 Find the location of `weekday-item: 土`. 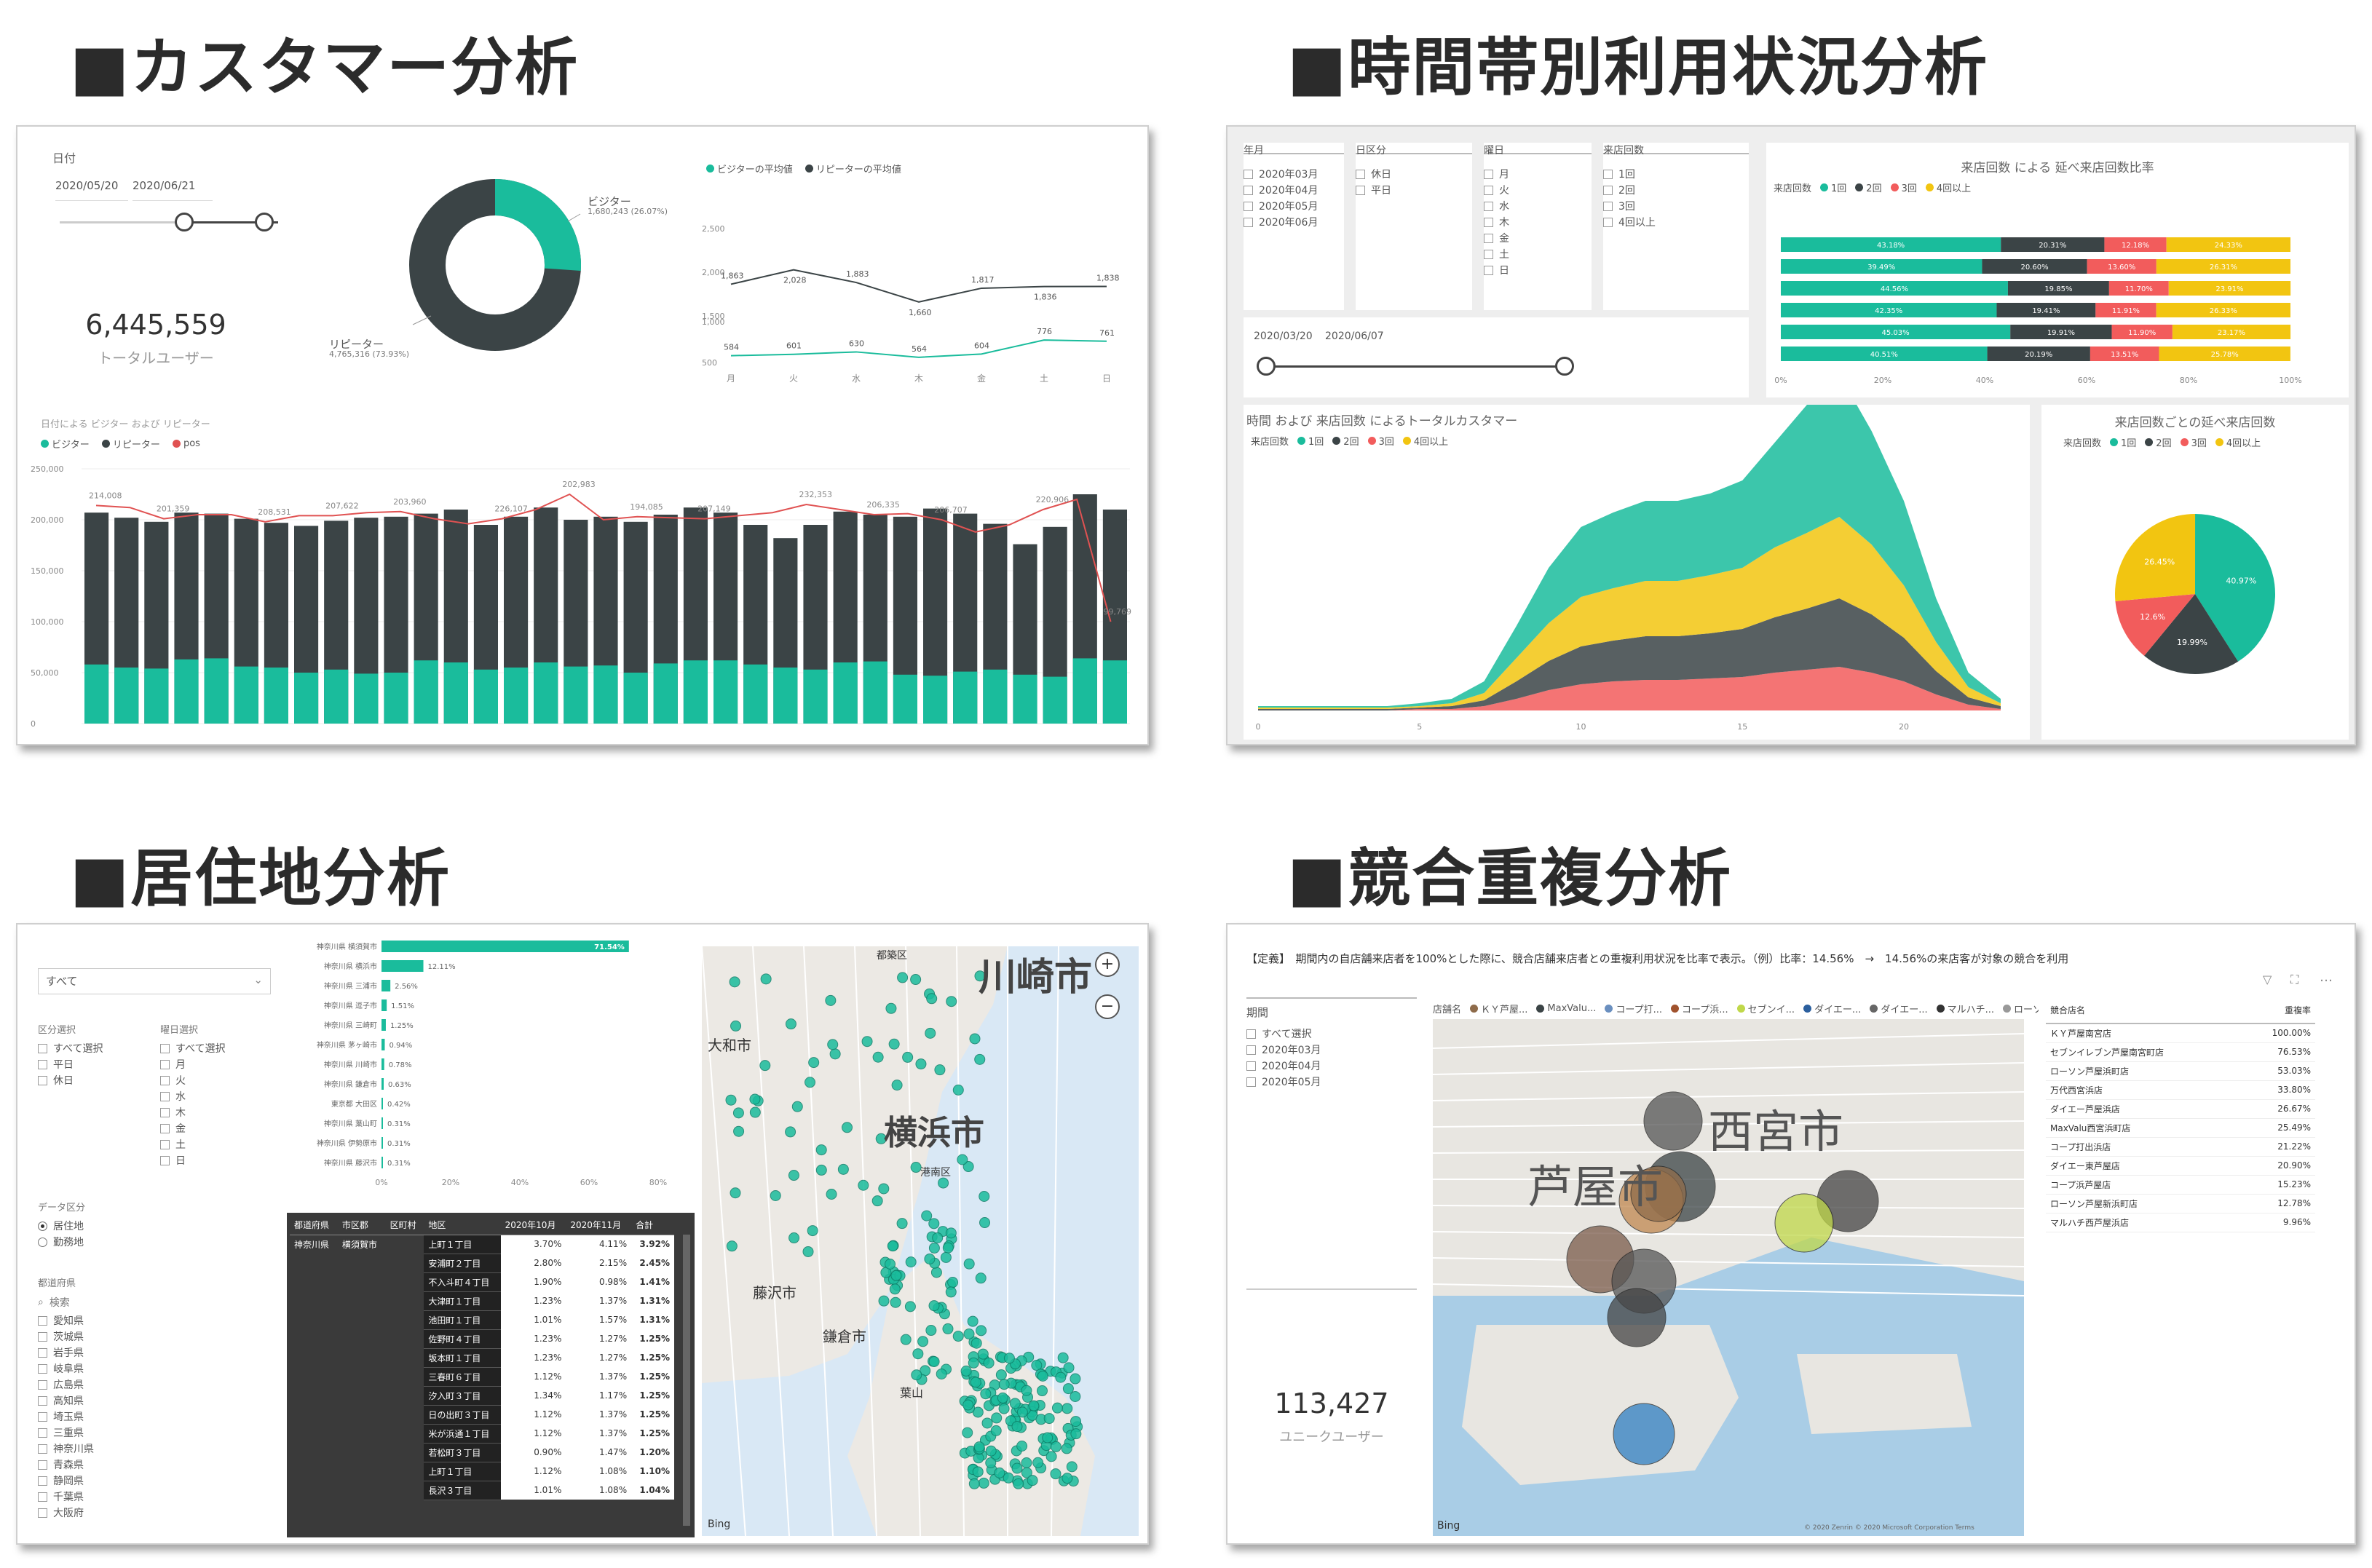

weekday-item: 土 is located at coordinates (1538, 254).